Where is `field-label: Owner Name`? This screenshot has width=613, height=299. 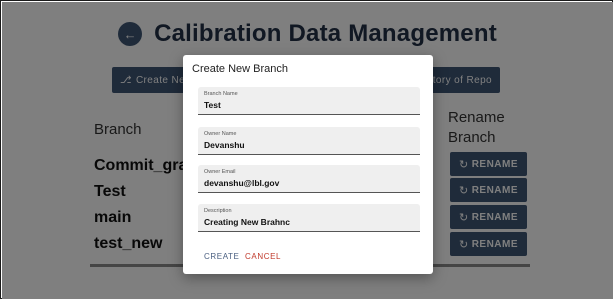
field-label: Owner Name is located at coordinates (220, 134).